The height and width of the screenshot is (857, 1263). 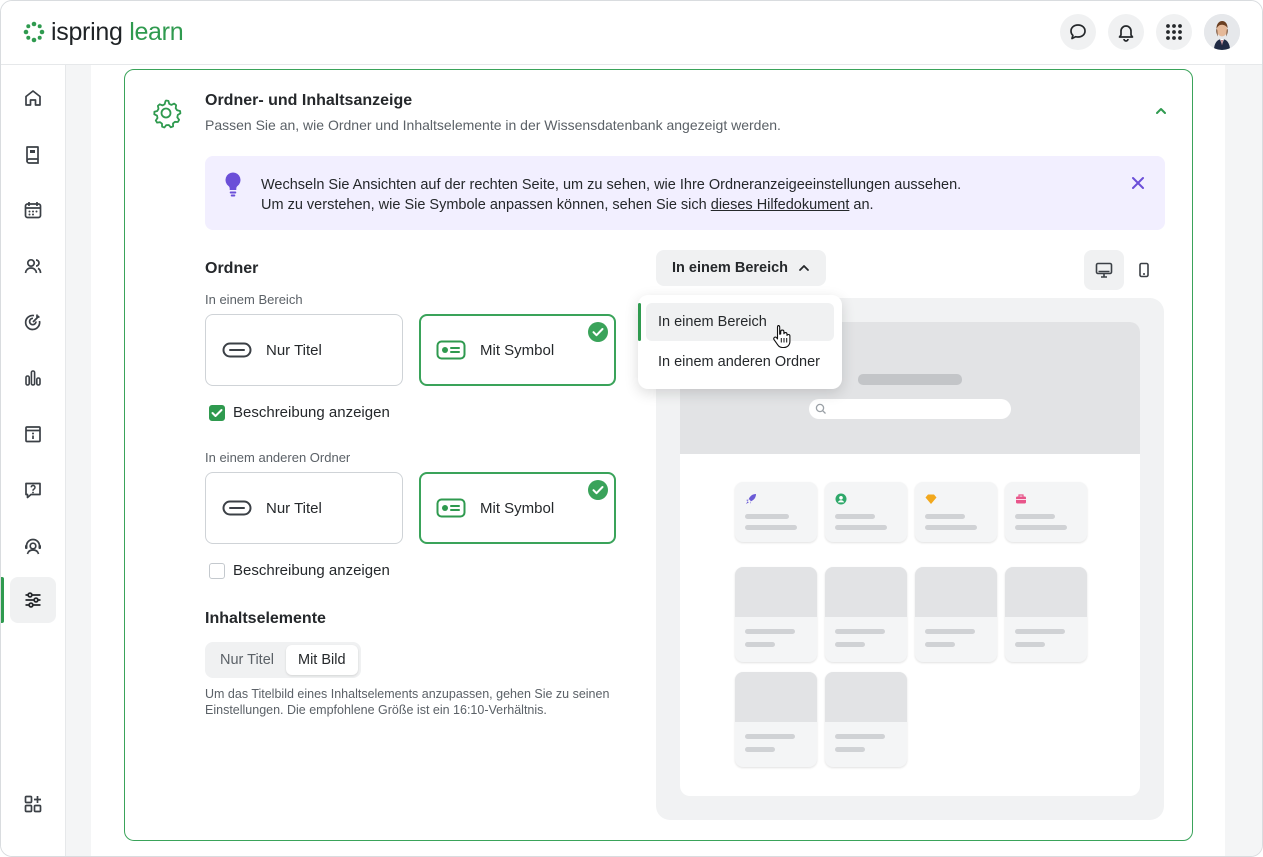 I want to click on folder-show-description-checkbox, so click(x=217, y=570).